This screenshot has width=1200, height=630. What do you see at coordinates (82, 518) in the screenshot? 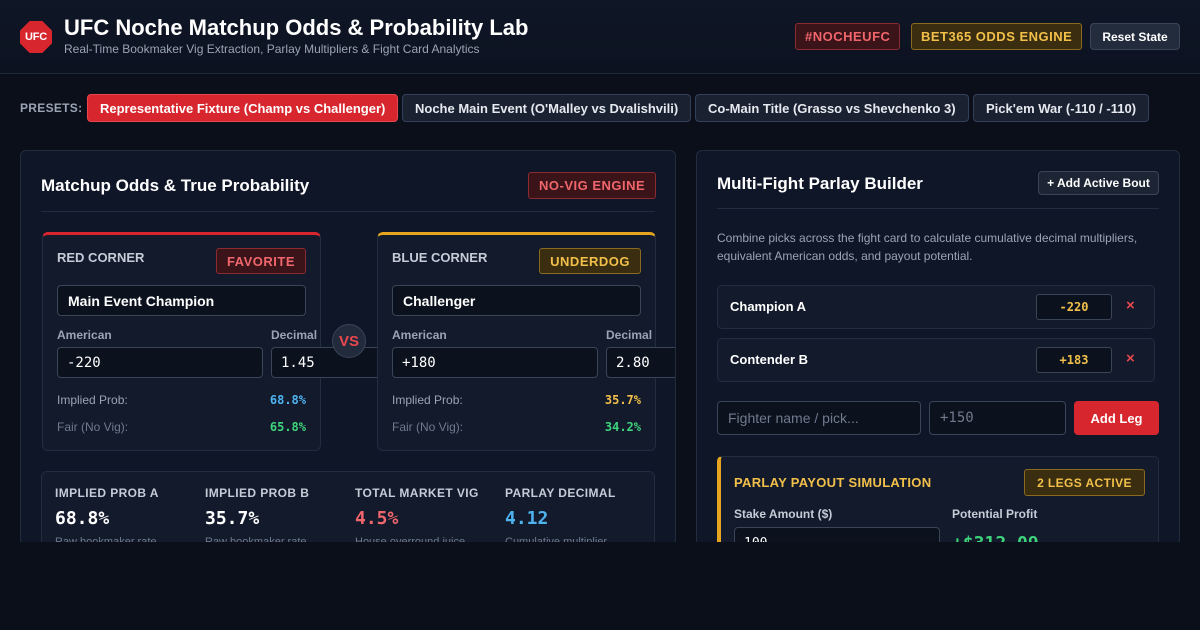
I see `stat-value: 68.8%` at bounding box center [82, 518].